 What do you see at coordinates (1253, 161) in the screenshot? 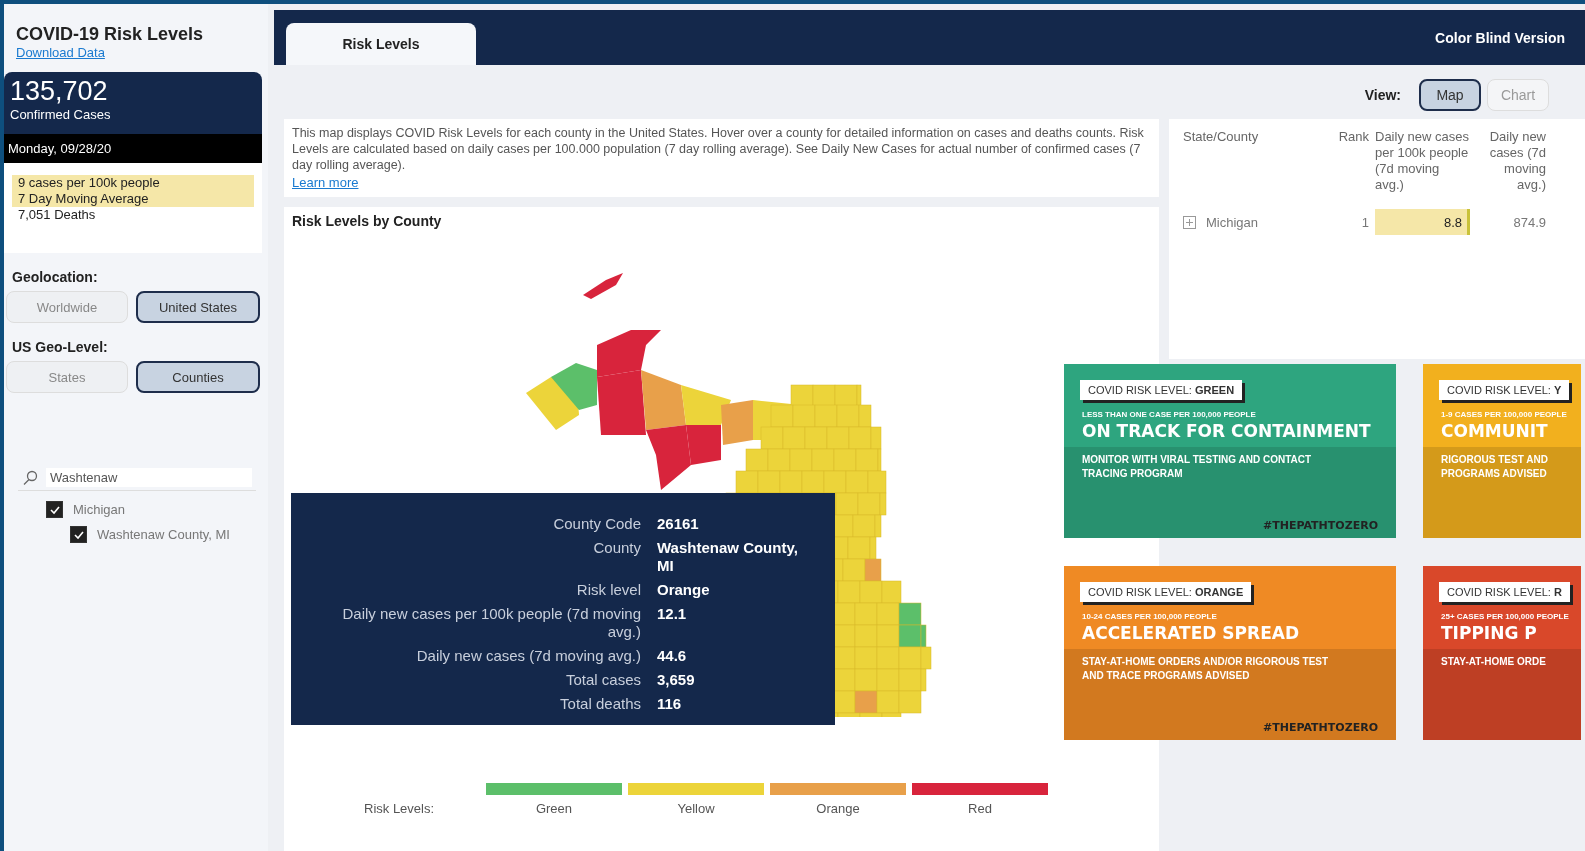
I see `column-header: State/County` at bounding box center [1253, 161].